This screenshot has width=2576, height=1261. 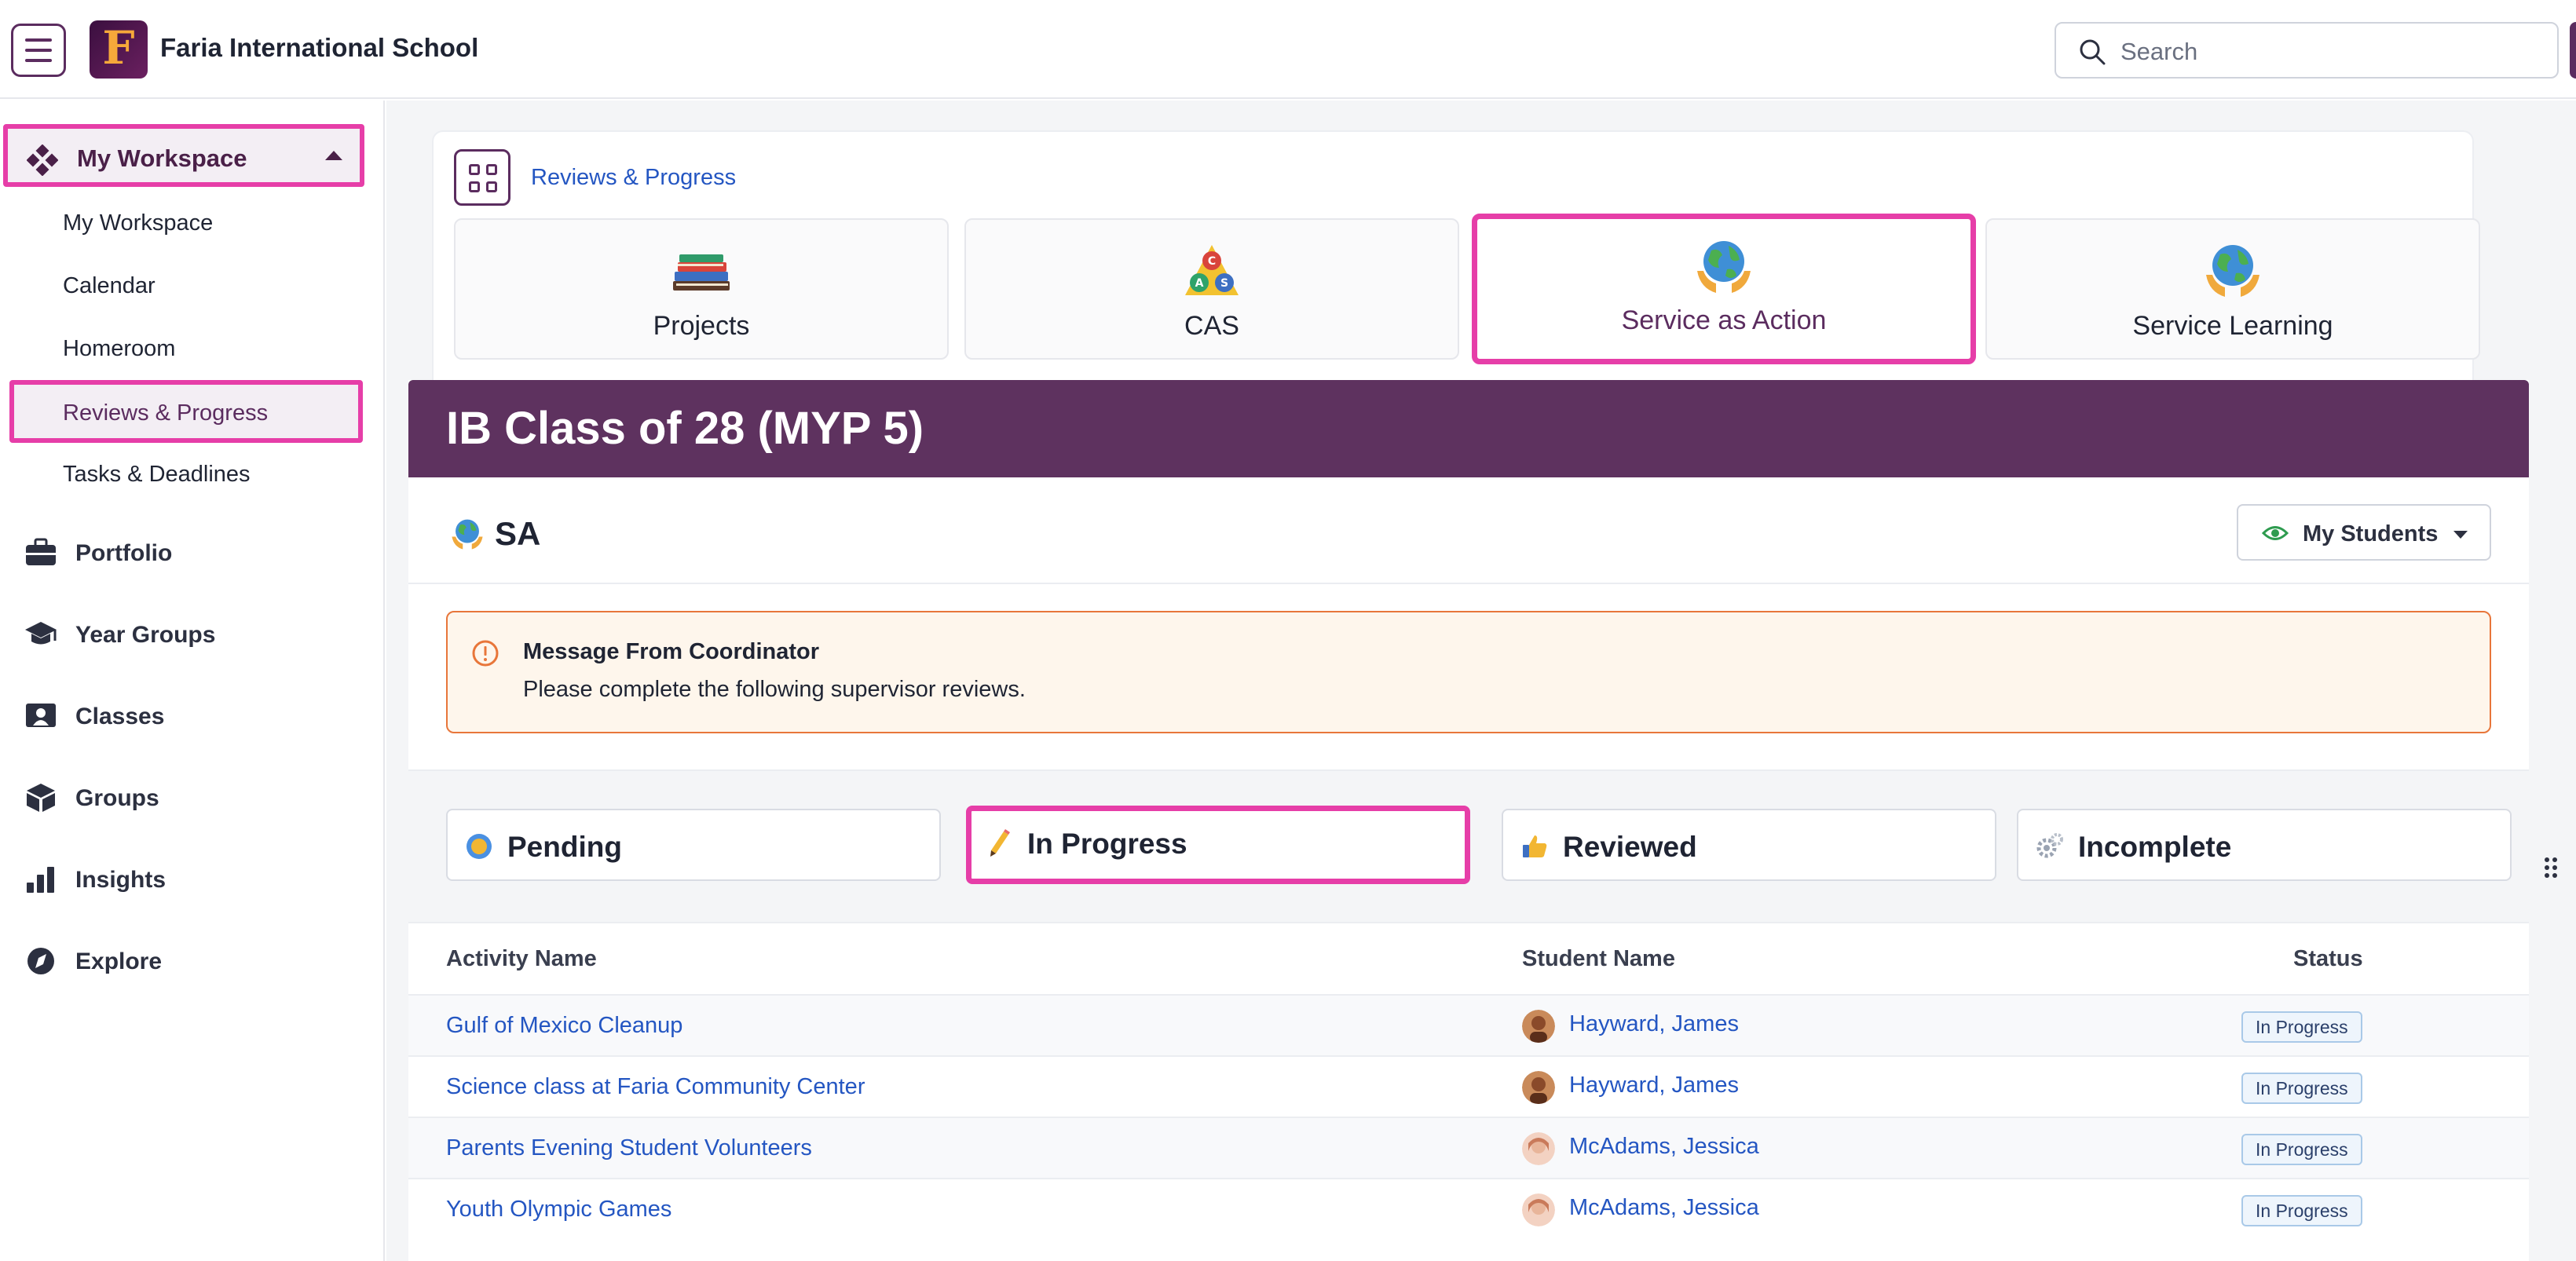 What do you see at coordinates (564, 1026) in the screenshot?
I see `activity-link: Gulf of Mexico Cleanup` at bounding box center [564, 1026].